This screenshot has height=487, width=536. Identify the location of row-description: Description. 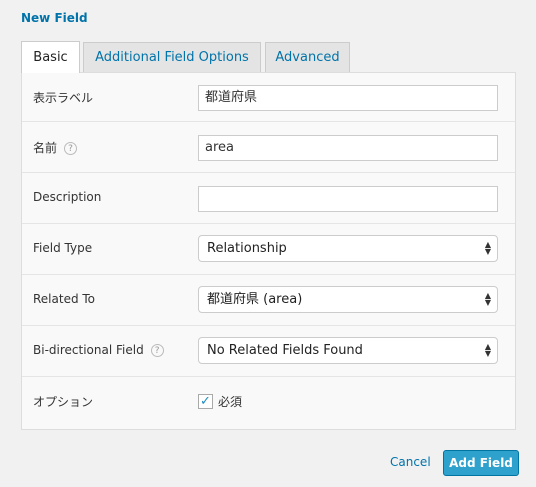
(268, 198).